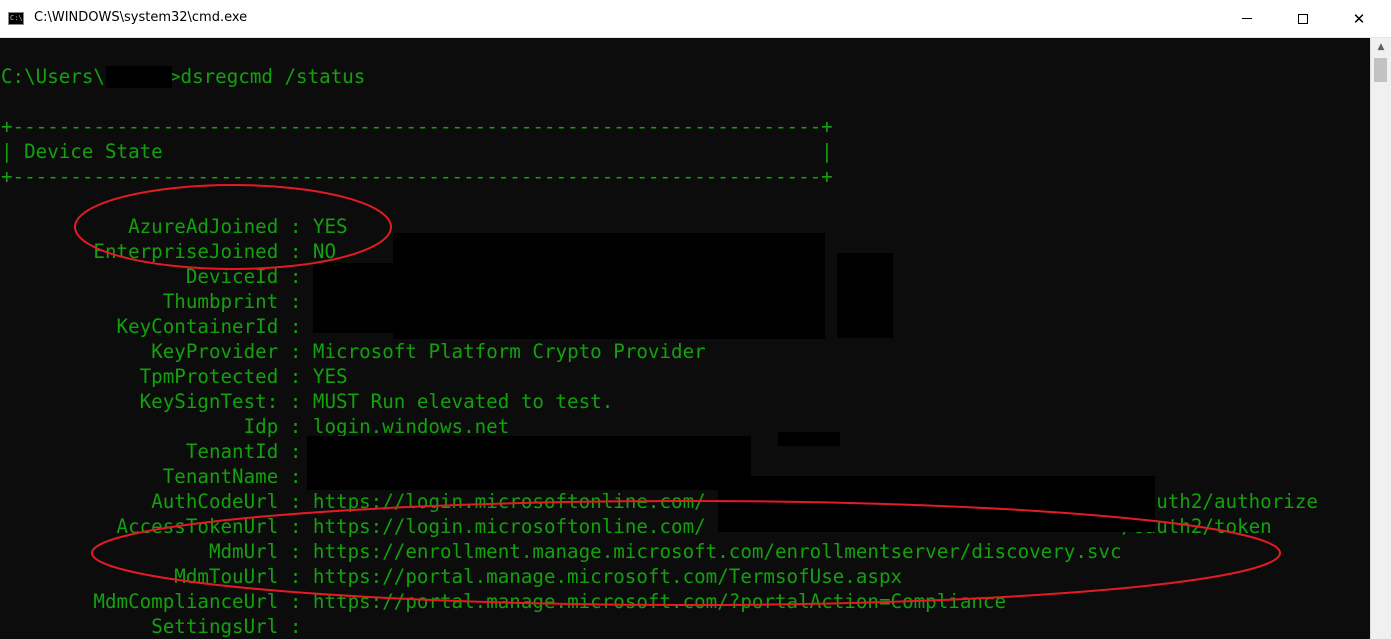 This screenshot has width=1391, height=639. What do you see at coordinates (936, 504) in the screenshot?
I see `redaction-tenant-url` at bounding box center [936, 504].